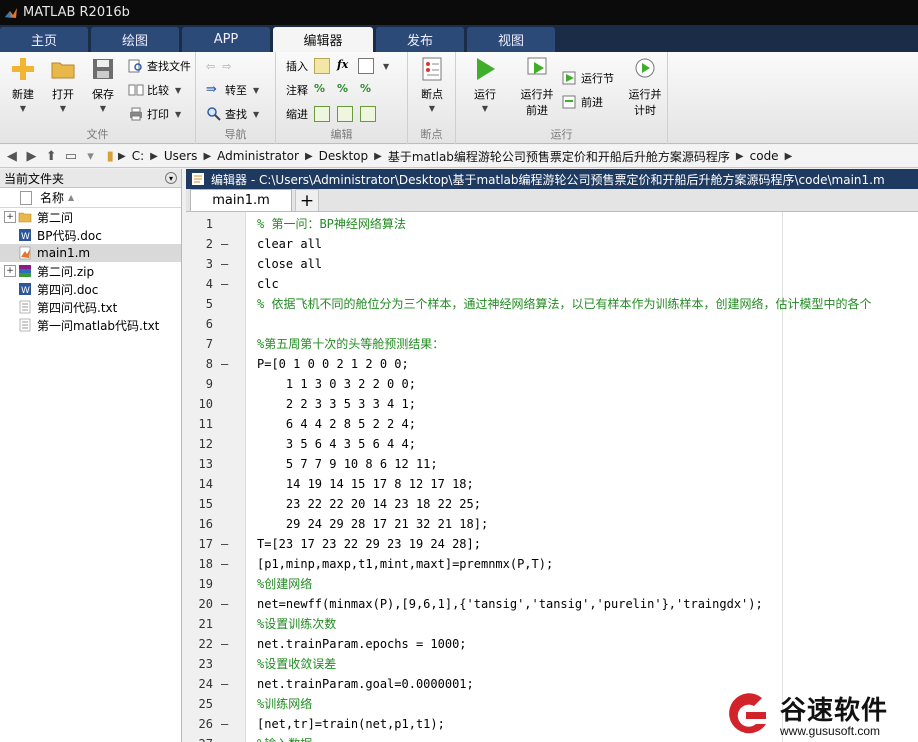 The width and height of the screenshot is (918, 742). What do you see at coordinates (23, 84) in the screenshot?
I see `new-button: 新建 ▼` at bounding box center [23, 84].